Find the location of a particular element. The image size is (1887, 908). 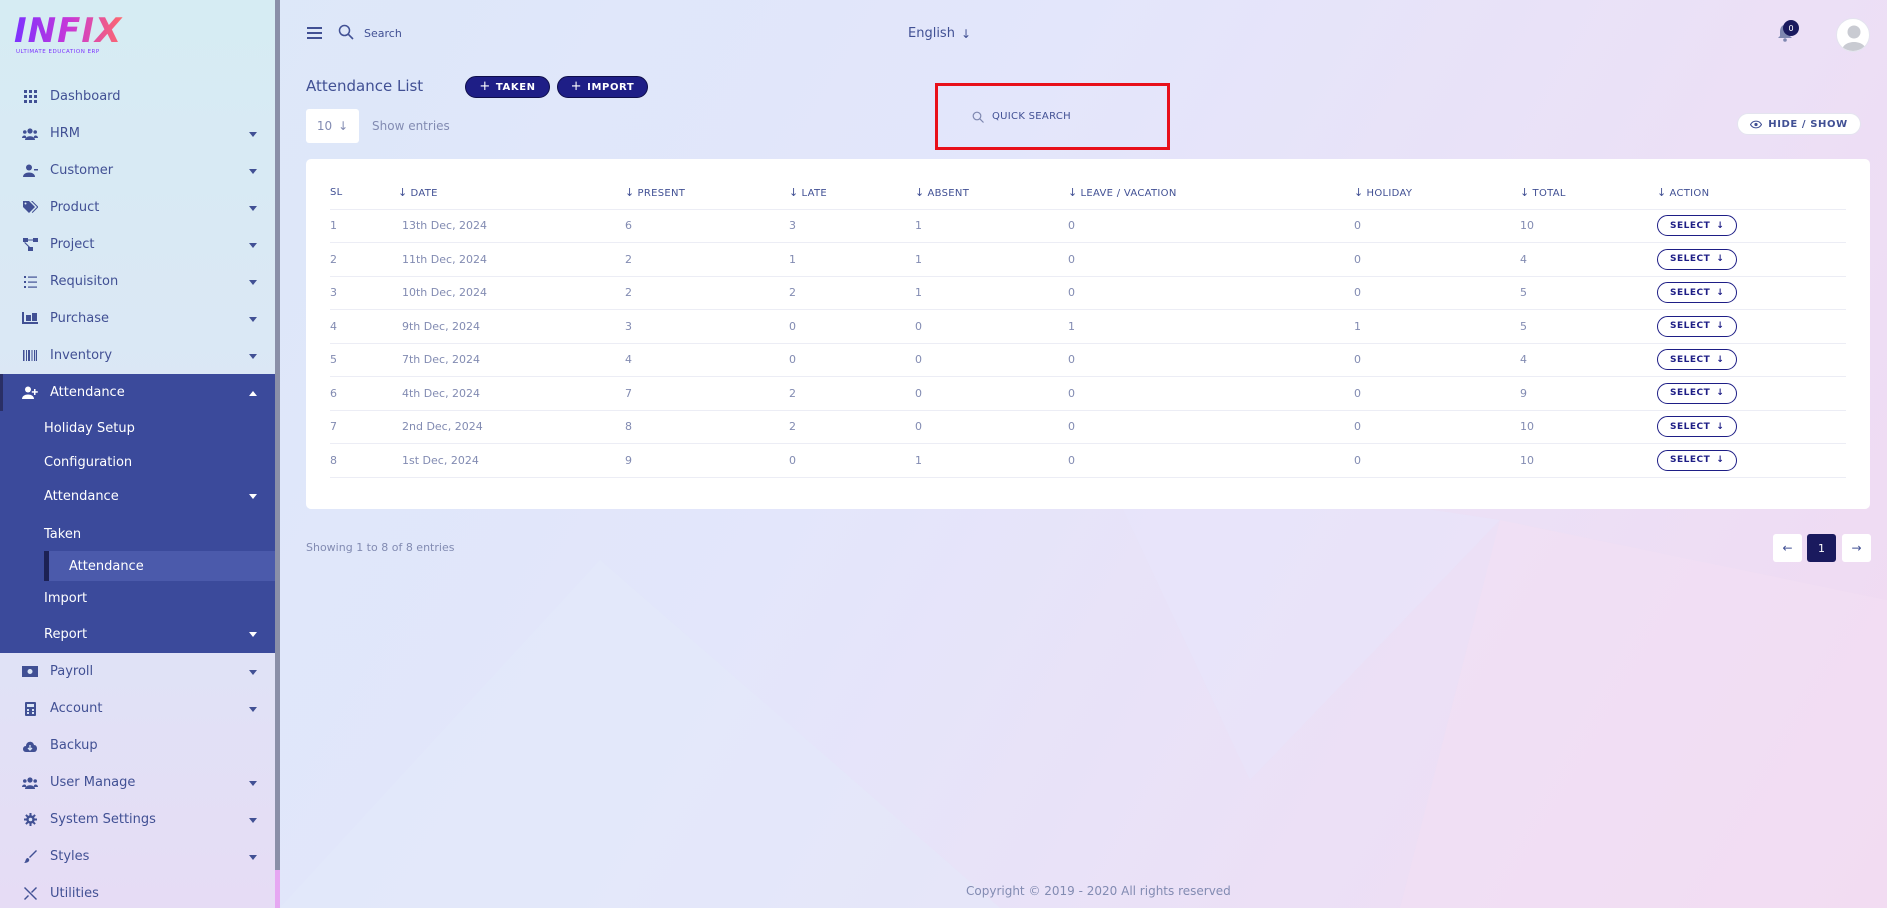

logo: INFIX ULTIMATE EDUCATION ERP is located at coordinates (69, 36).